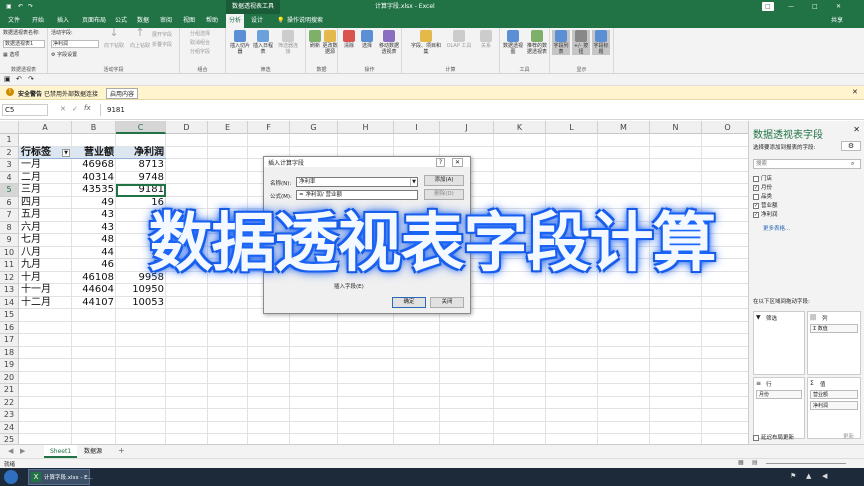 Image resolution: width=864 pixels, height=486 pixels. I want to click on start-orb-icon, so click(11, 477).